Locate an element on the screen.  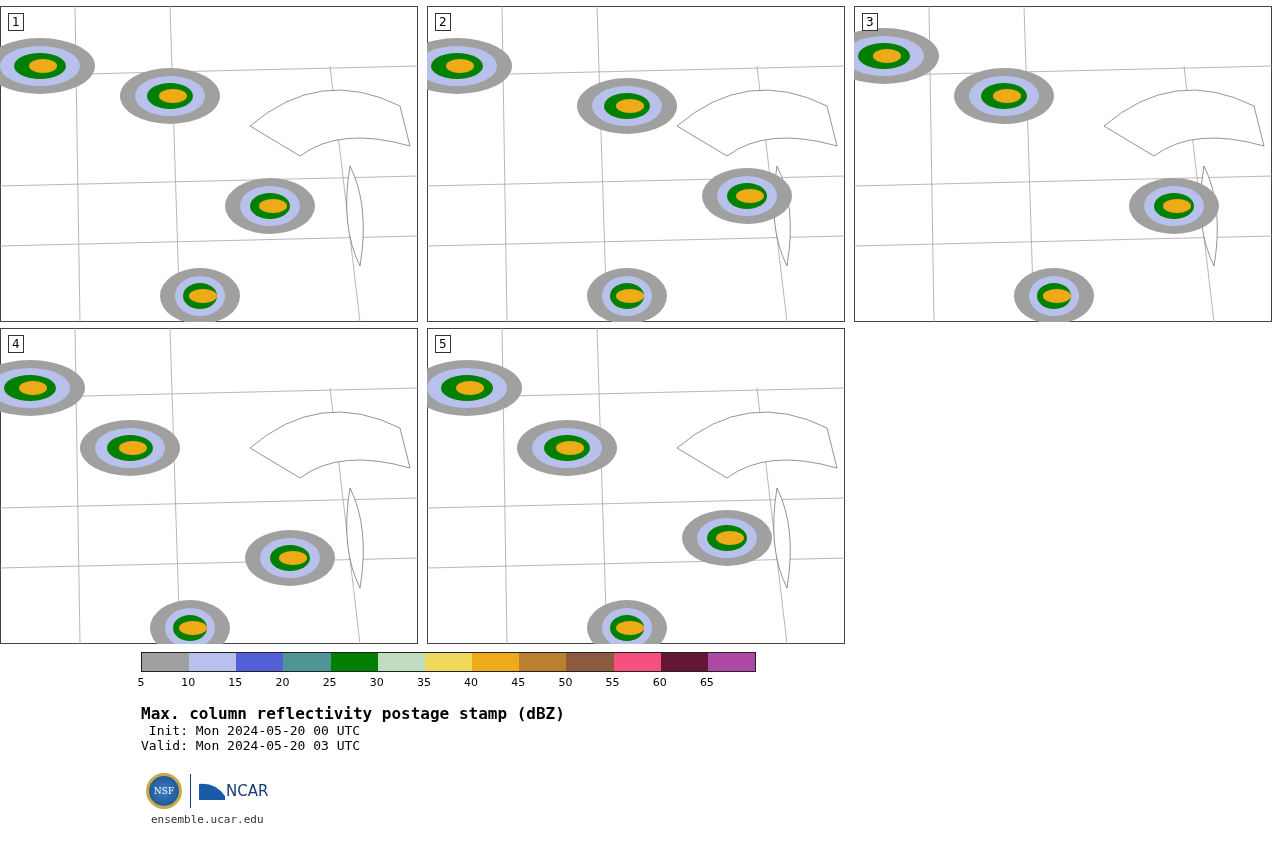
valid-time: Valid: Mon 2024-05-20 03 UTC is located at coordinates (251, 745).